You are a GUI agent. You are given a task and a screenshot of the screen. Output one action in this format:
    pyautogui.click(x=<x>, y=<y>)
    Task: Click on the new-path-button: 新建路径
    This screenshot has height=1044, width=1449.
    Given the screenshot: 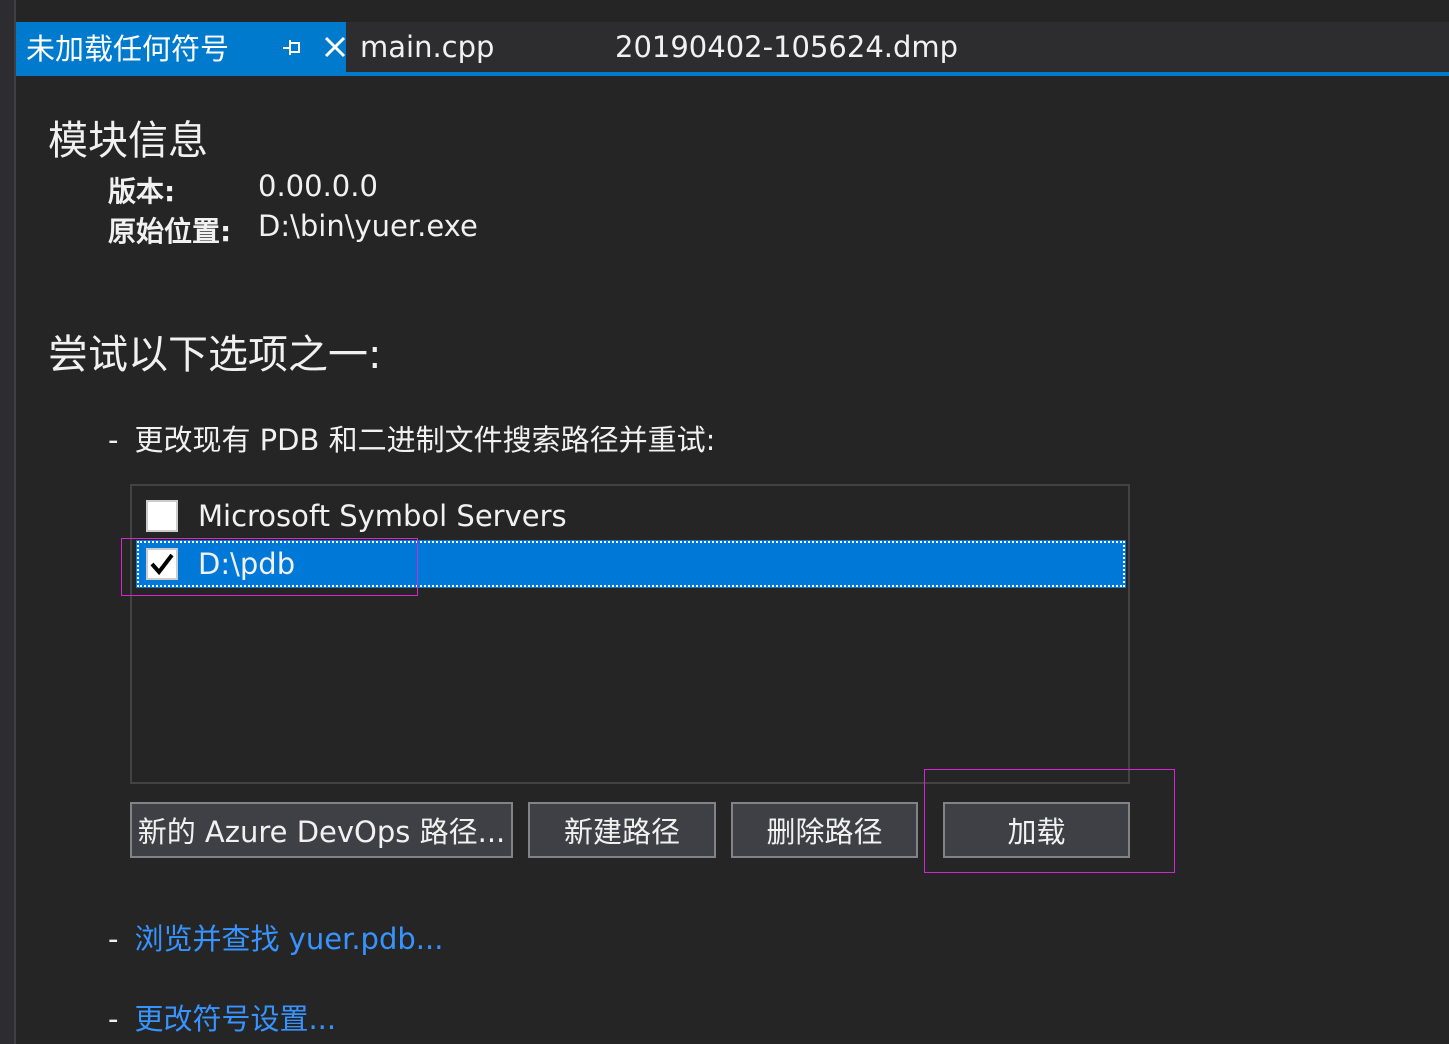 What is the action you would take?
    pyautogui.click(x=622, y=830)
    